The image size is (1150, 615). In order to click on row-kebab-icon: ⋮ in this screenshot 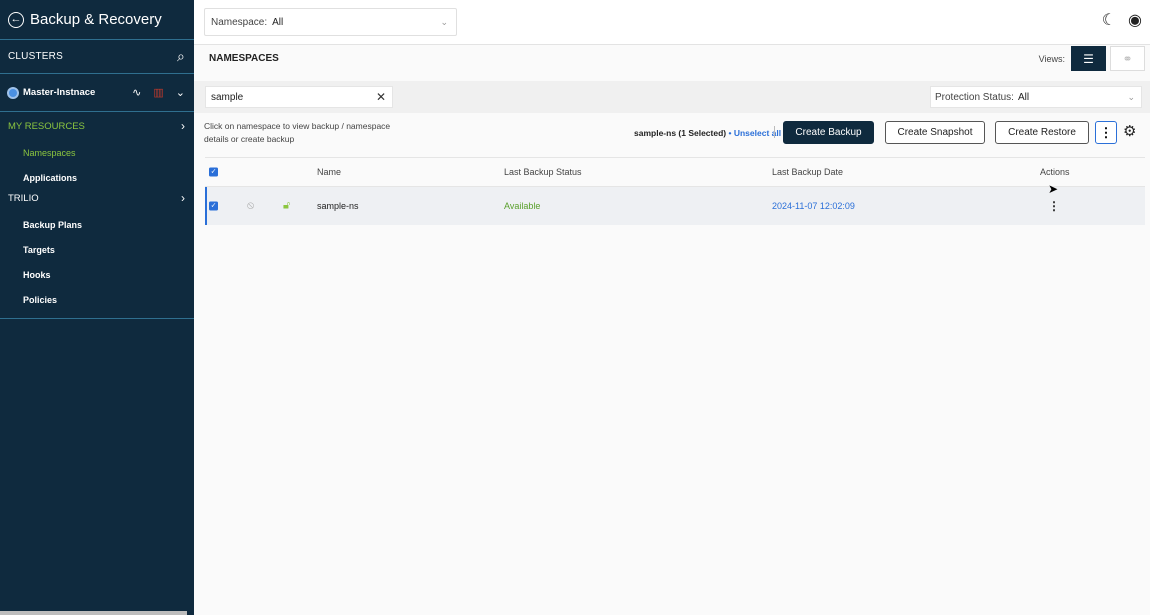, I will do `click(1054, 206)`.